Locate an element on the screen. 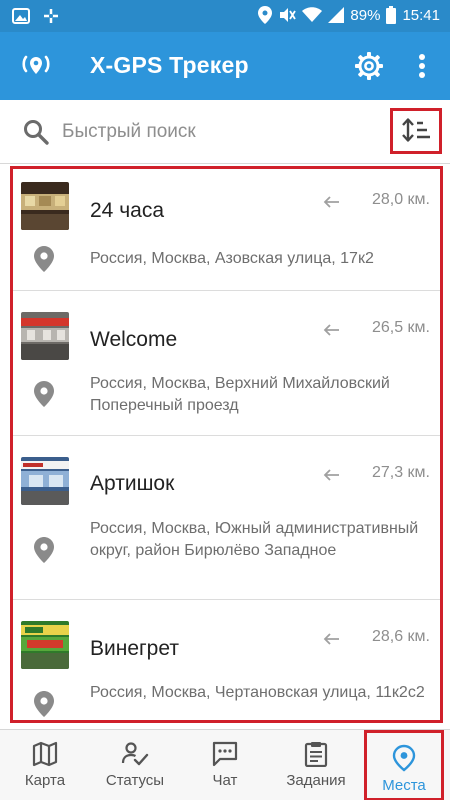  place-name: Винегрет is located at coordinates (134, 648).